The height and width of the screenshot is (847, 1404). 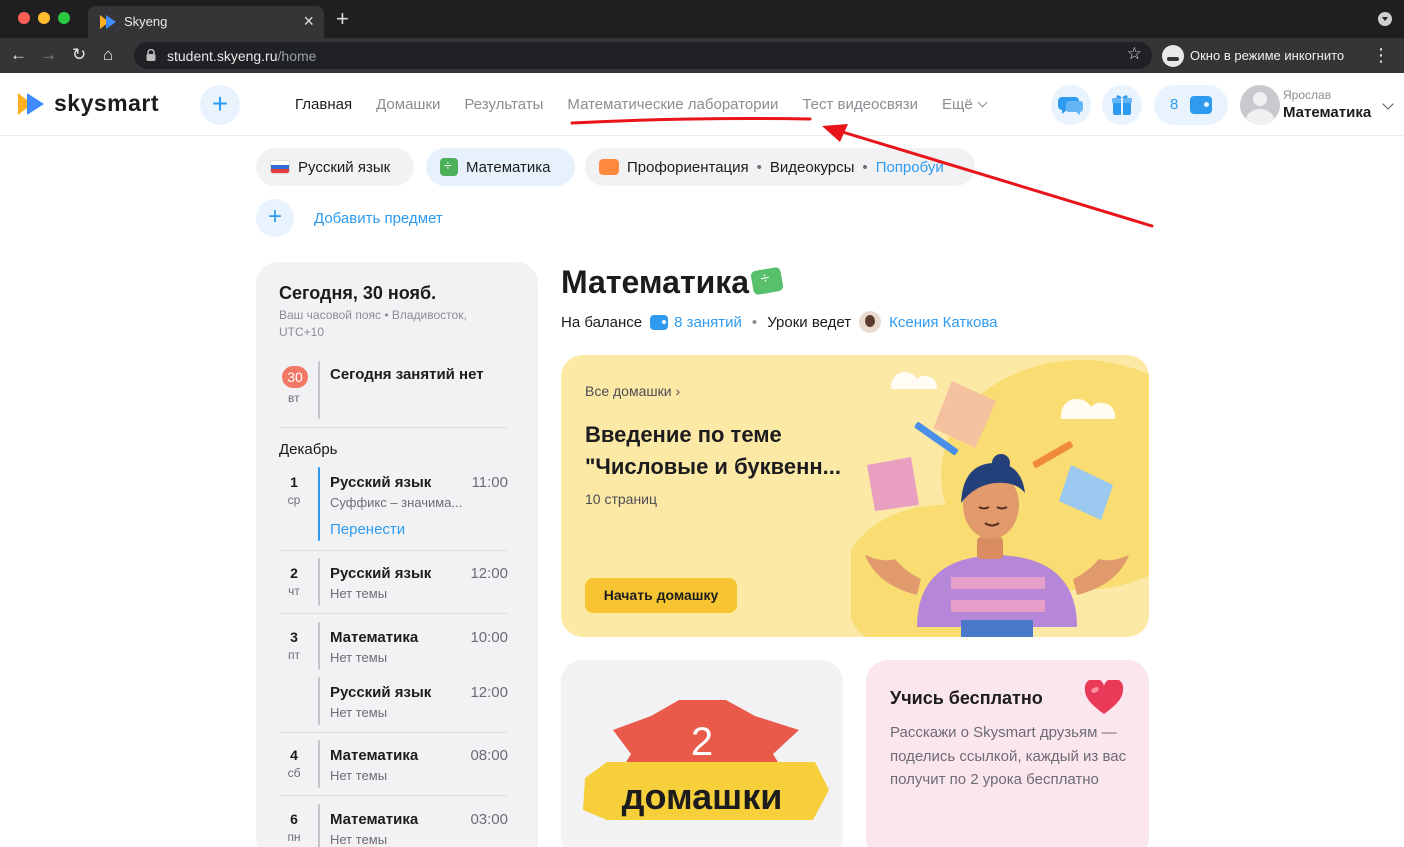 What do you see at coordinates (1327, 112) in the screenshot?
I see `user-subject: Математика` at bounding box center [1327, 112].